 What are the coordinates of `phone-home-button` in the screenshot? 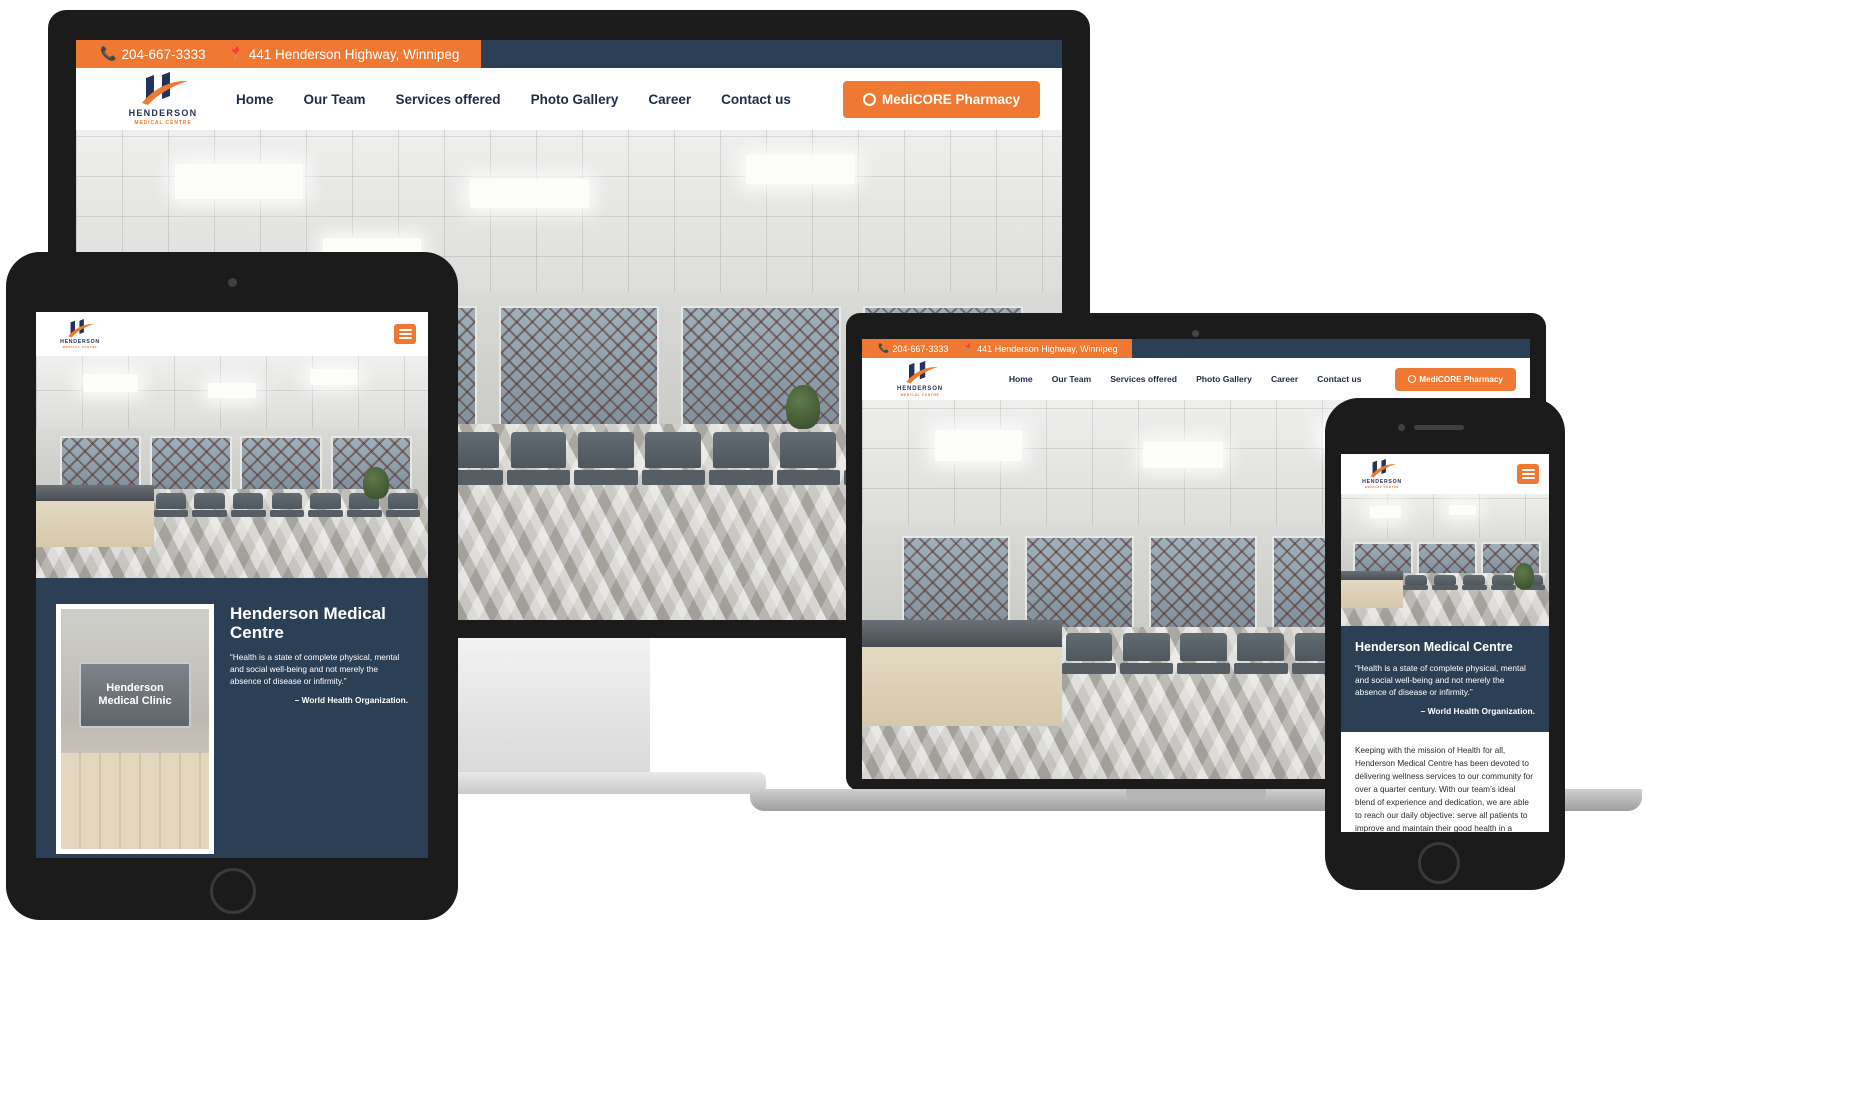 It's located at (1439, 863).